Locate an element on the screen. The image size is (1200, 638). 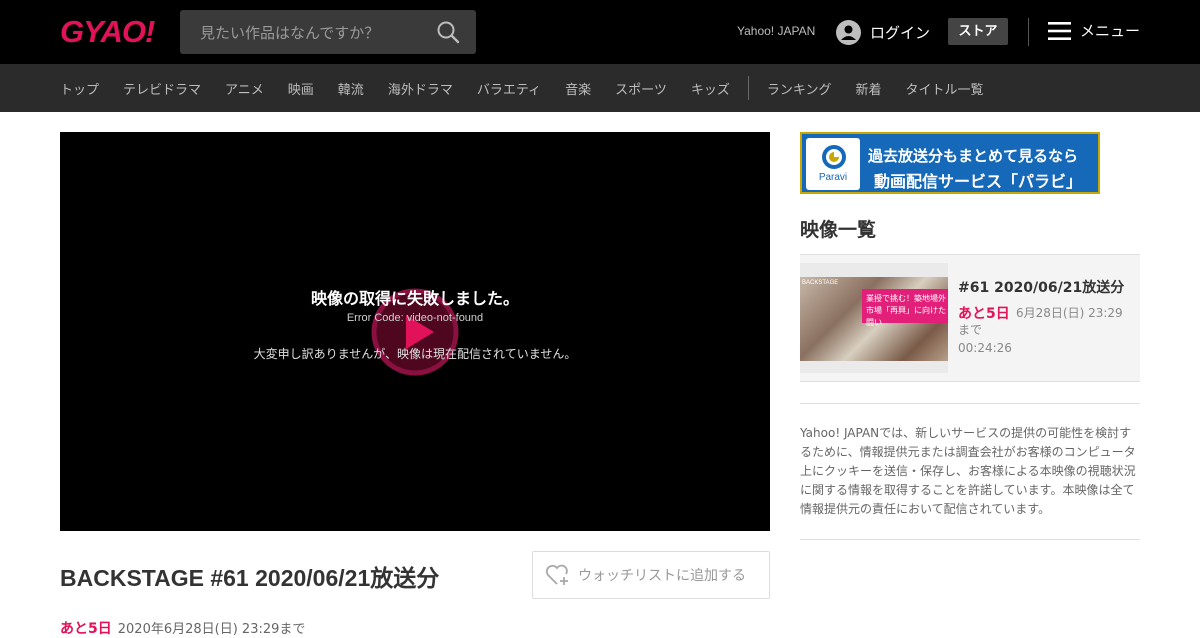
nav-item-korean: 韓流 is located at coordinates (351, 88).